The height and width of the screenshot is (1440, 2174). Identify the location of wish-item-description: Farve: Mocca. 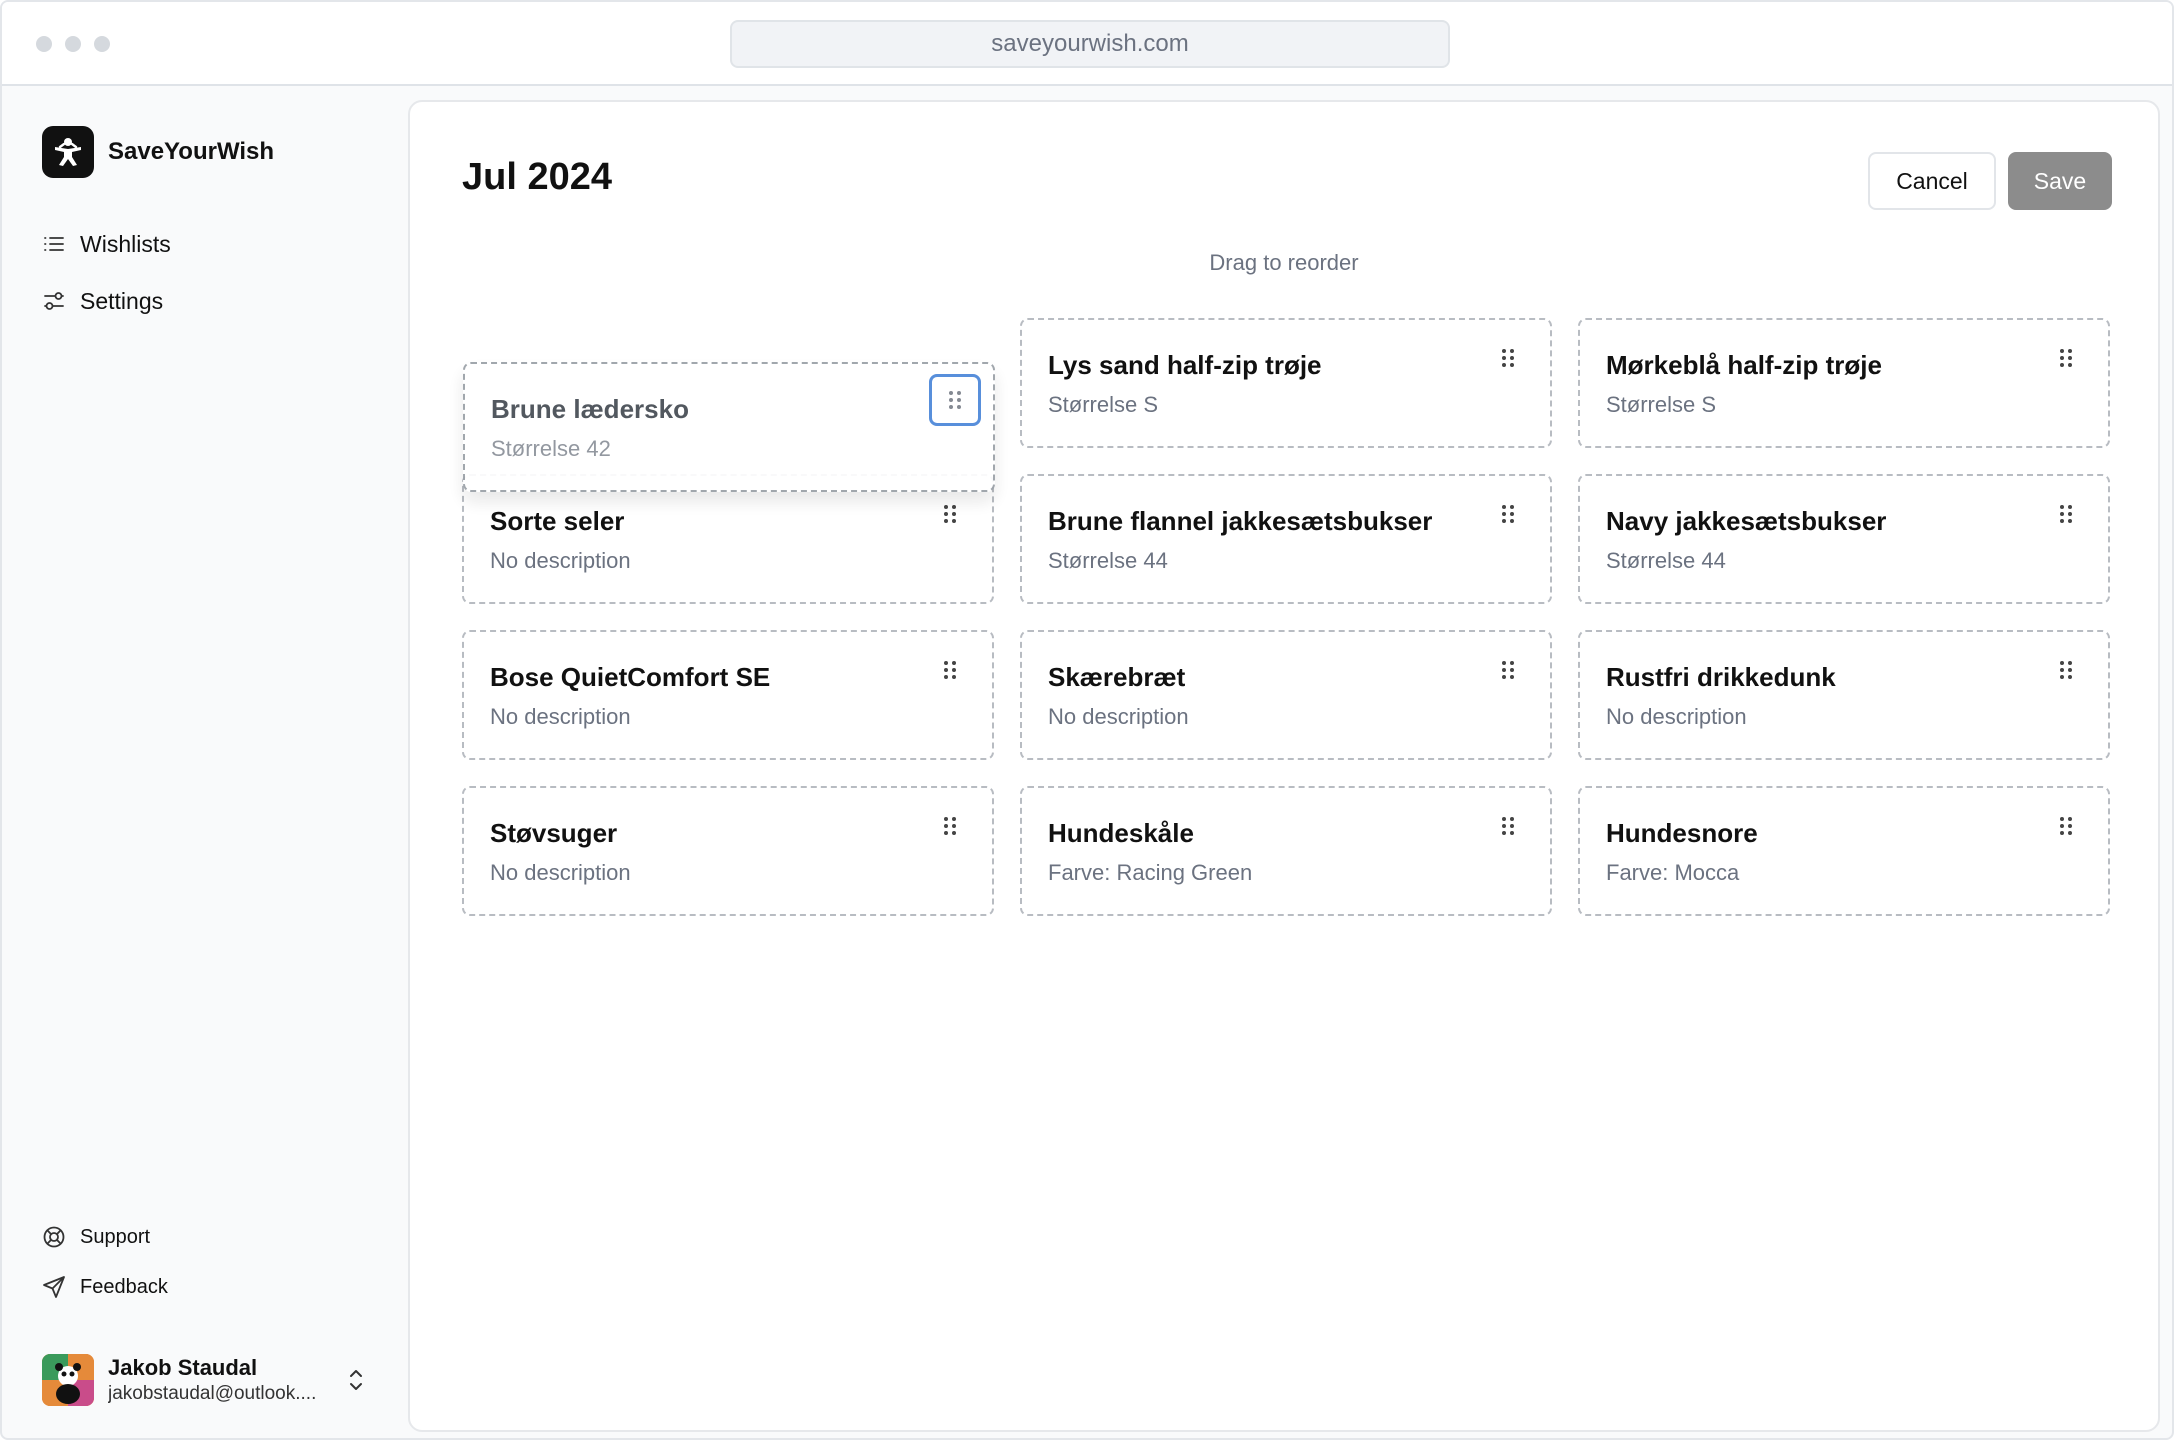
(1673, 872).